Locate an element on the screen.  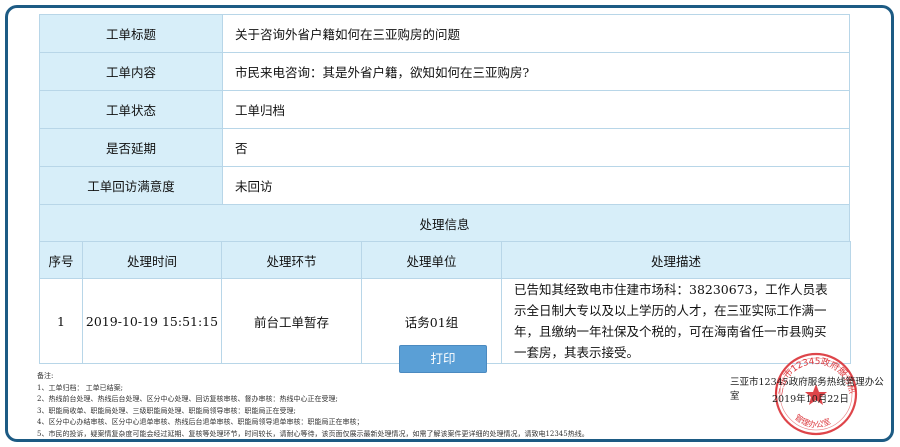
info-row-extension: 是否延期 否 is located at coordinates (444, 147).